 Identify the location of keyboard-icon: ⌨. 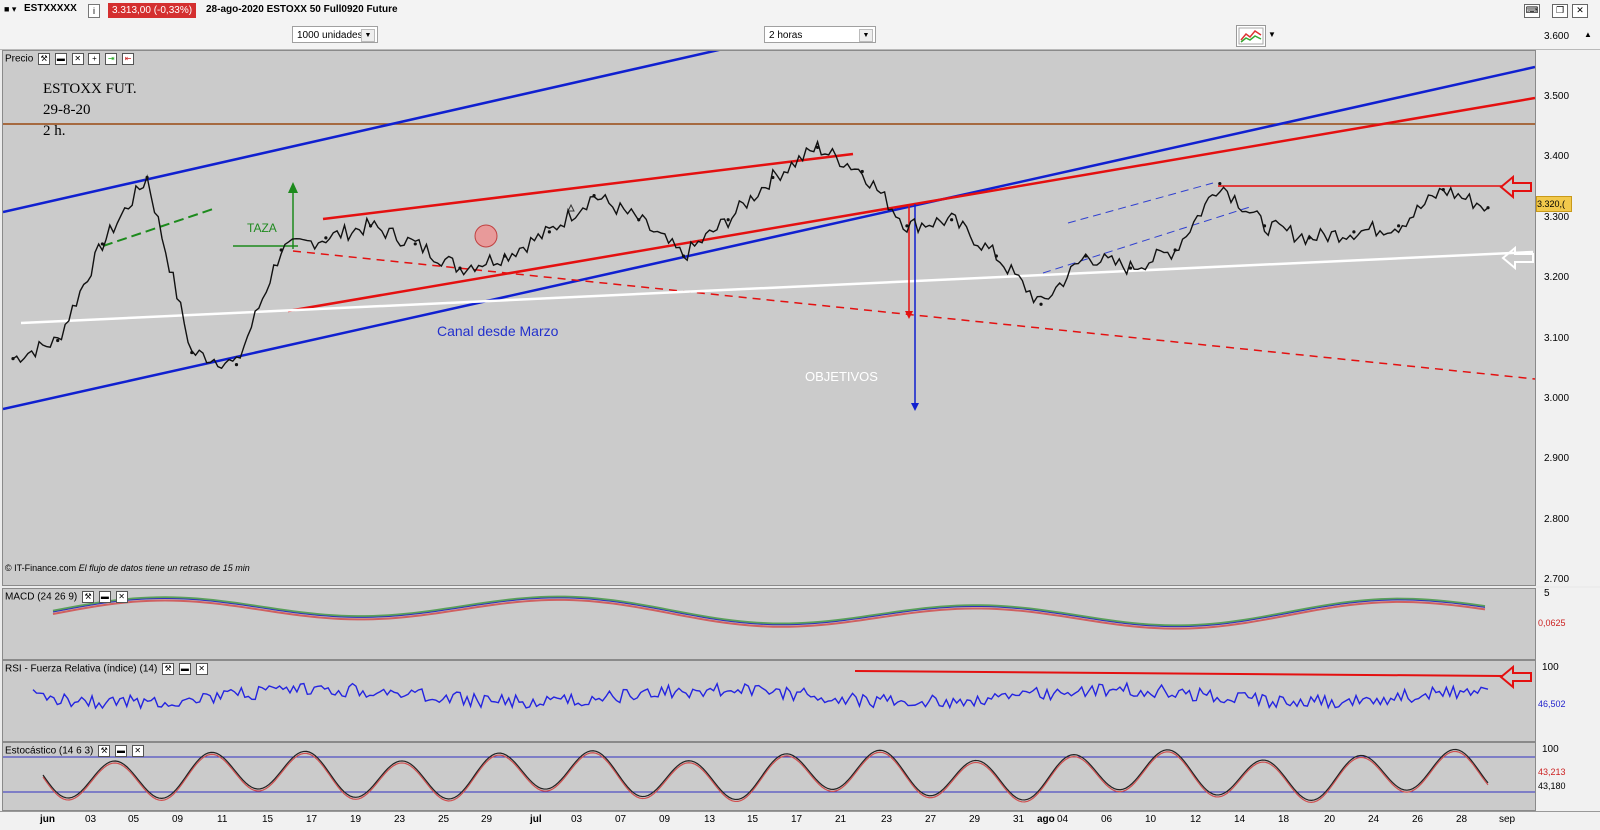
(1532, 11).